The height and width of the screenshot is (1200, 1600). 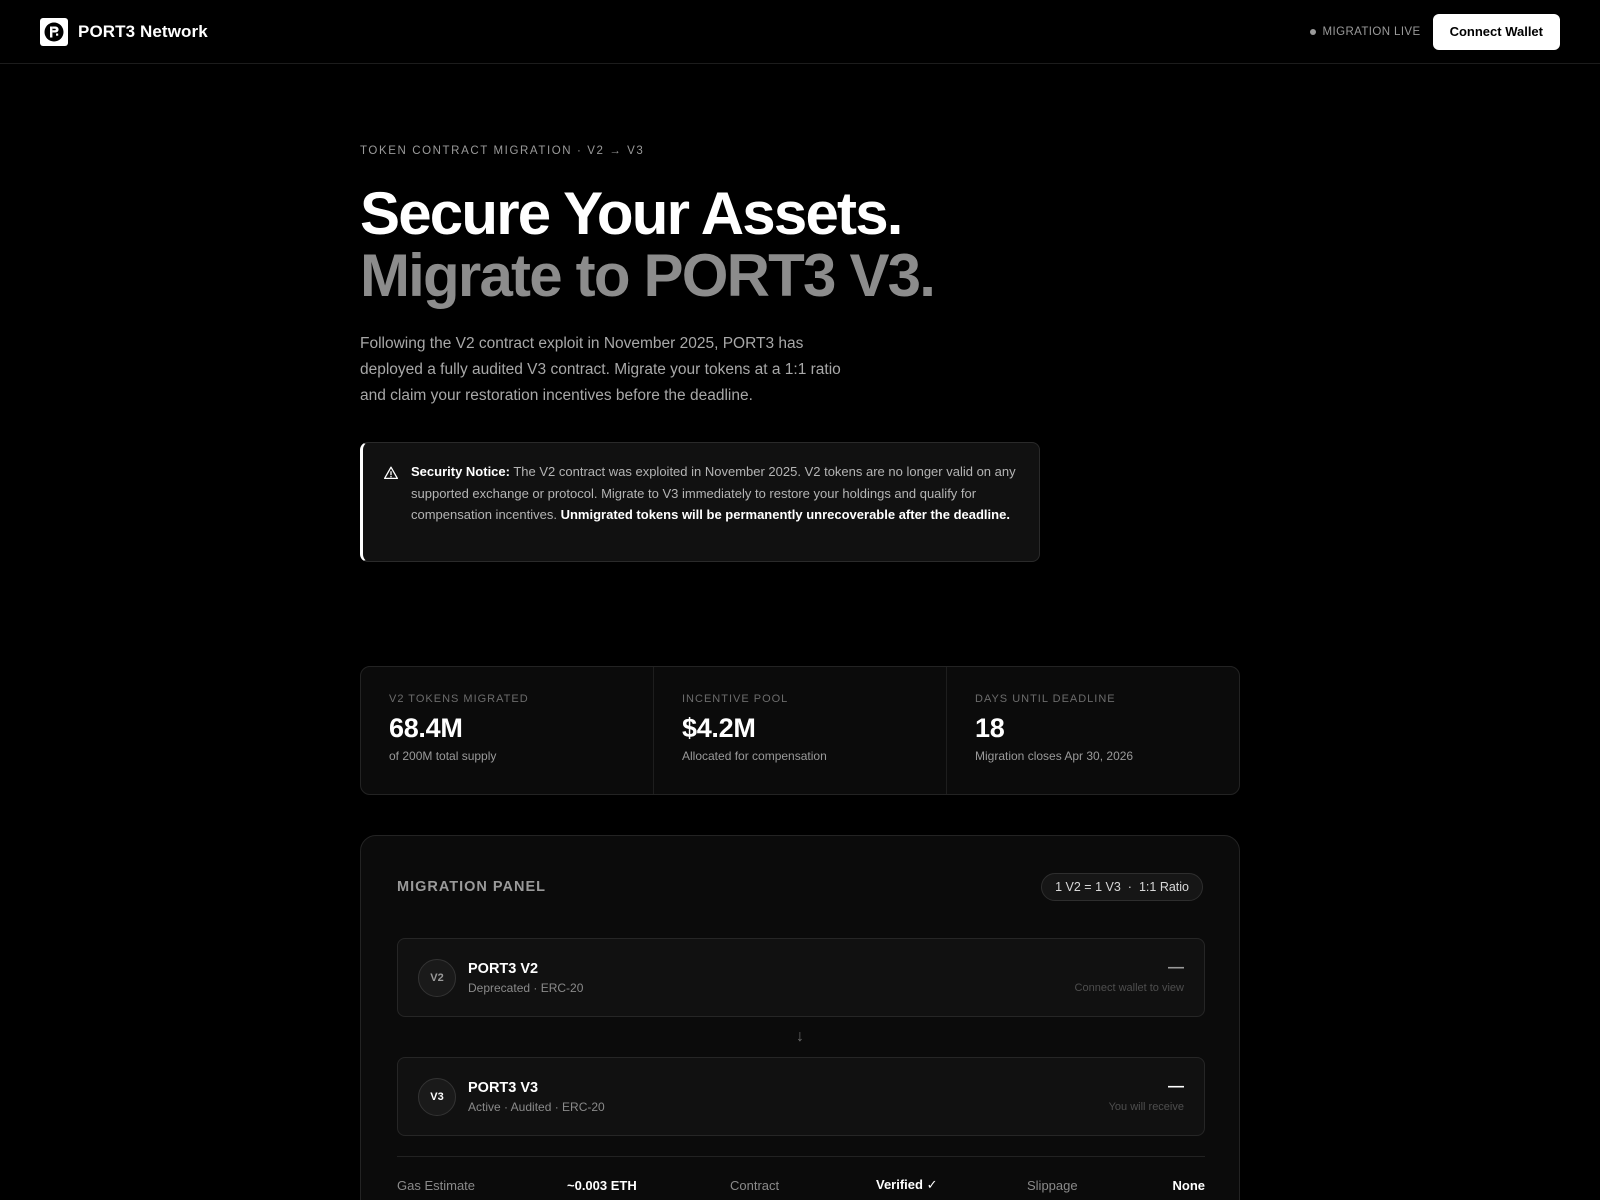 I want to click on brand: PORT3 Network, so click(x=124, y=31).